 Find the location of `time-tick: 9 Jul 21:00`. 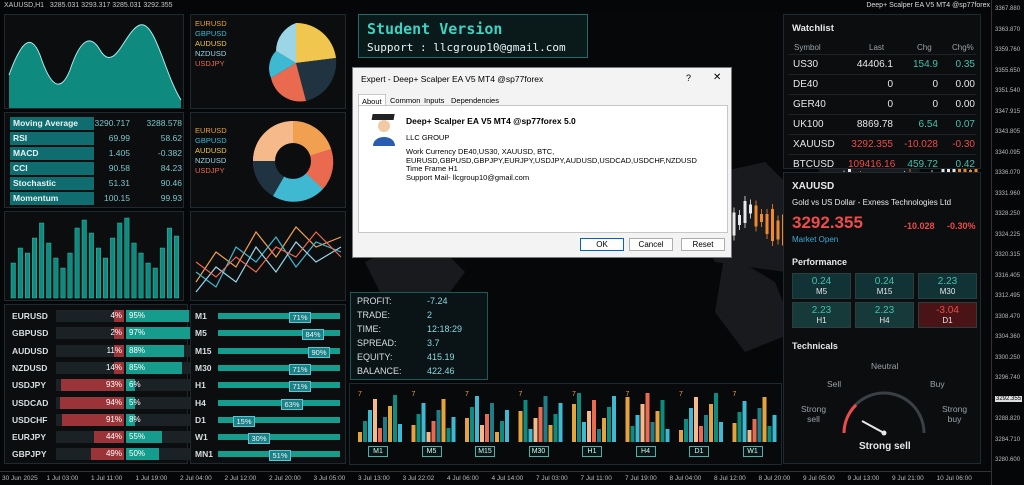

time-tick: 9 Jul 21:00 is located at coordinates (908, 478).